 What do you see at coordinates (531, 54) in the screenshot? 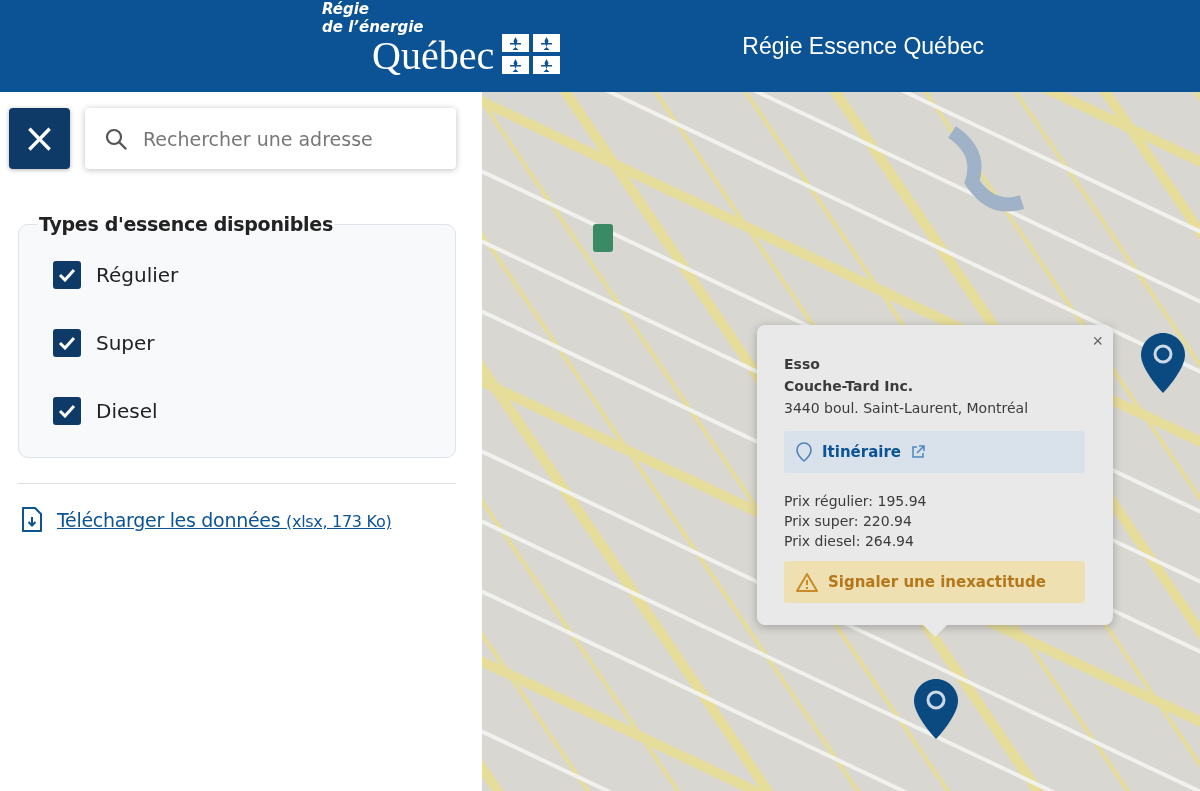
I see `flag-icon` at bounding box center [531, 54].